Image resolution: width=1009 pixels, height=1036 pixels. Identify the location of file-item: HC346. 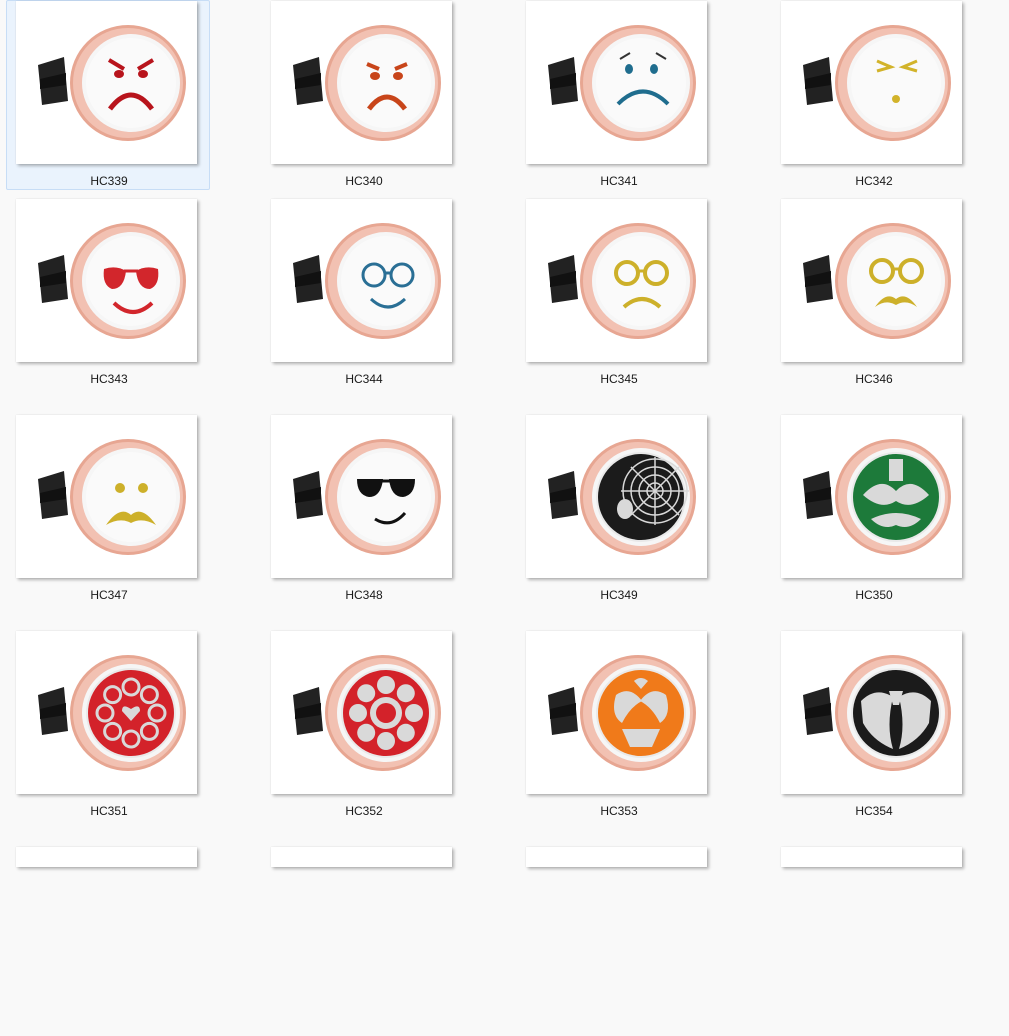
(873, 293).